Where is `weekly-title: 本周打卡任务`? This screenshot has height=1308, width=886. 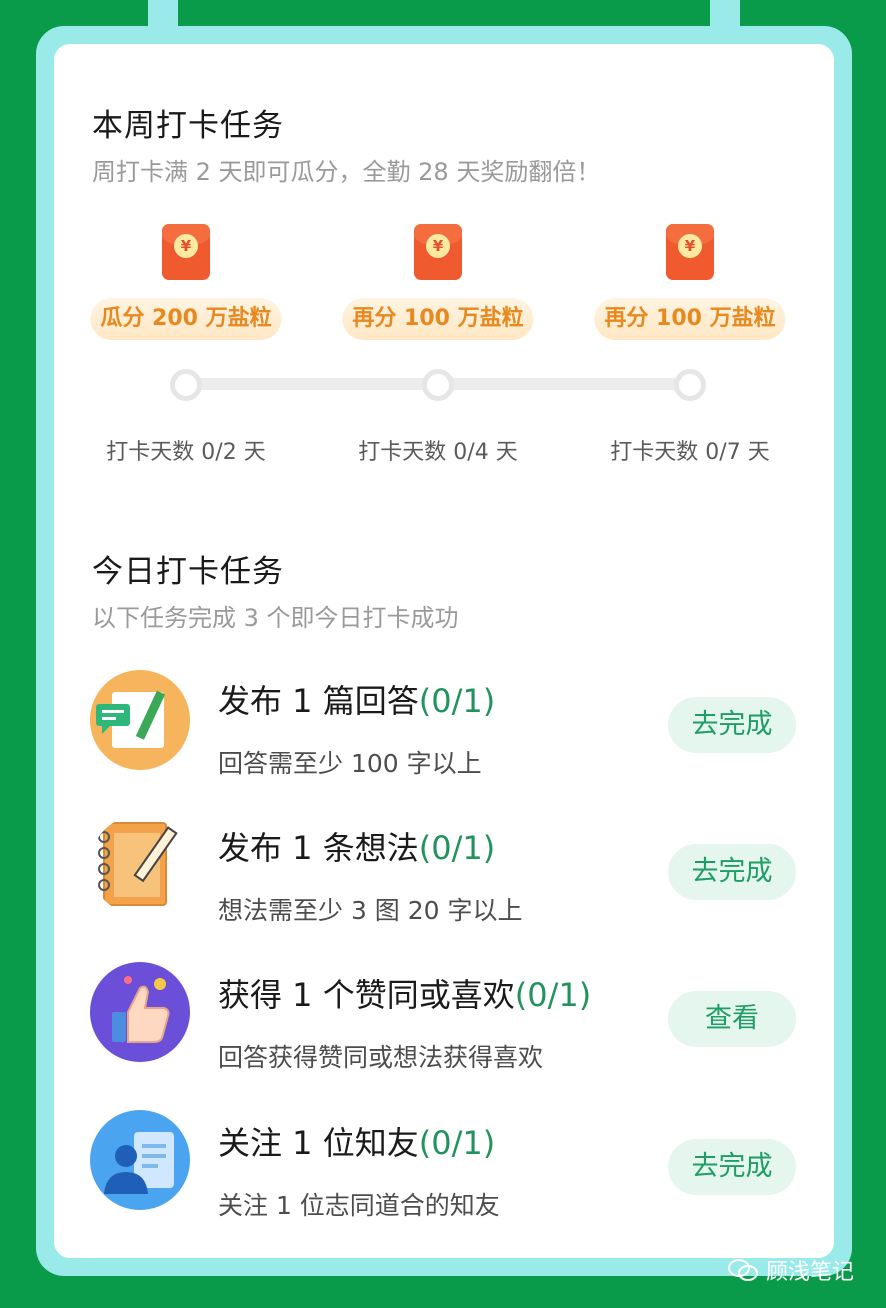 weekly-title: 本周打卡任务 is located at coordinates (188, 126).